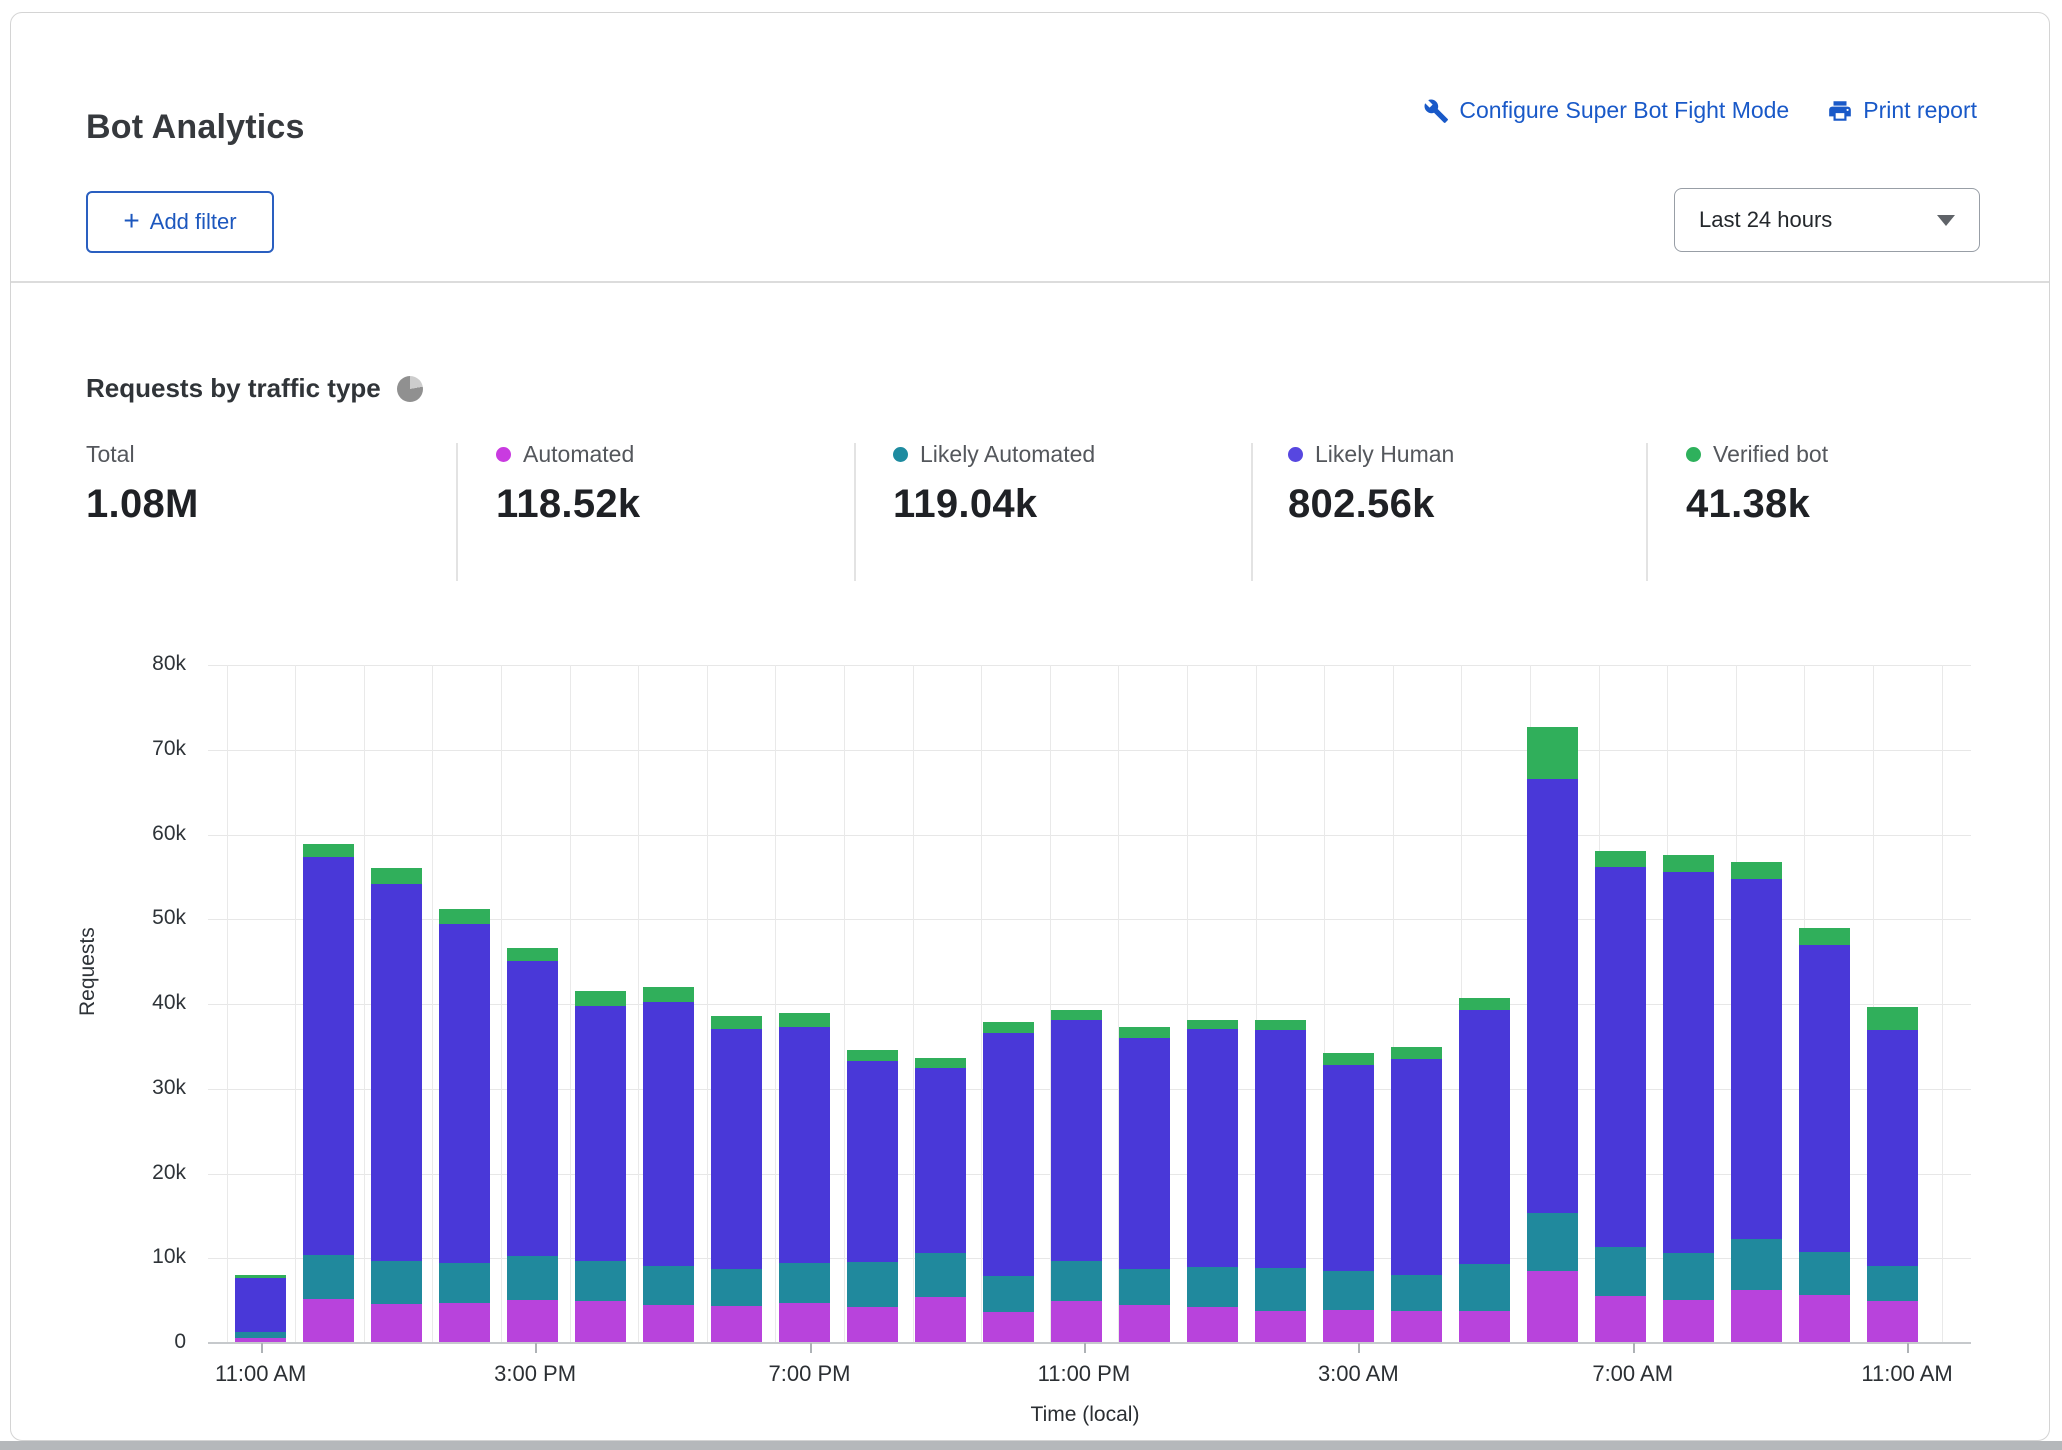 This screenshot has width=2062, height=1450. I want to click on bar-4-00-am, so click(1416, 1195).